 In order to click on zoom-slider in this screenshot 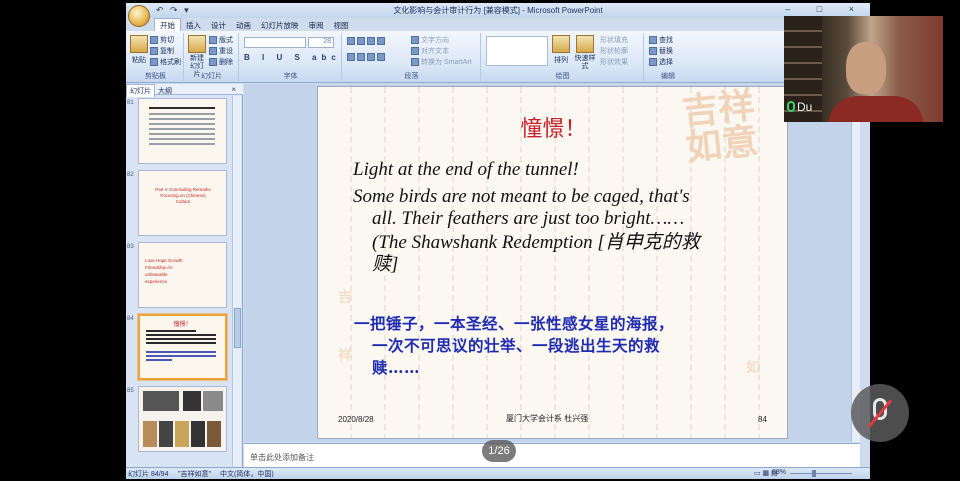, I will do `click(821, 473)`.